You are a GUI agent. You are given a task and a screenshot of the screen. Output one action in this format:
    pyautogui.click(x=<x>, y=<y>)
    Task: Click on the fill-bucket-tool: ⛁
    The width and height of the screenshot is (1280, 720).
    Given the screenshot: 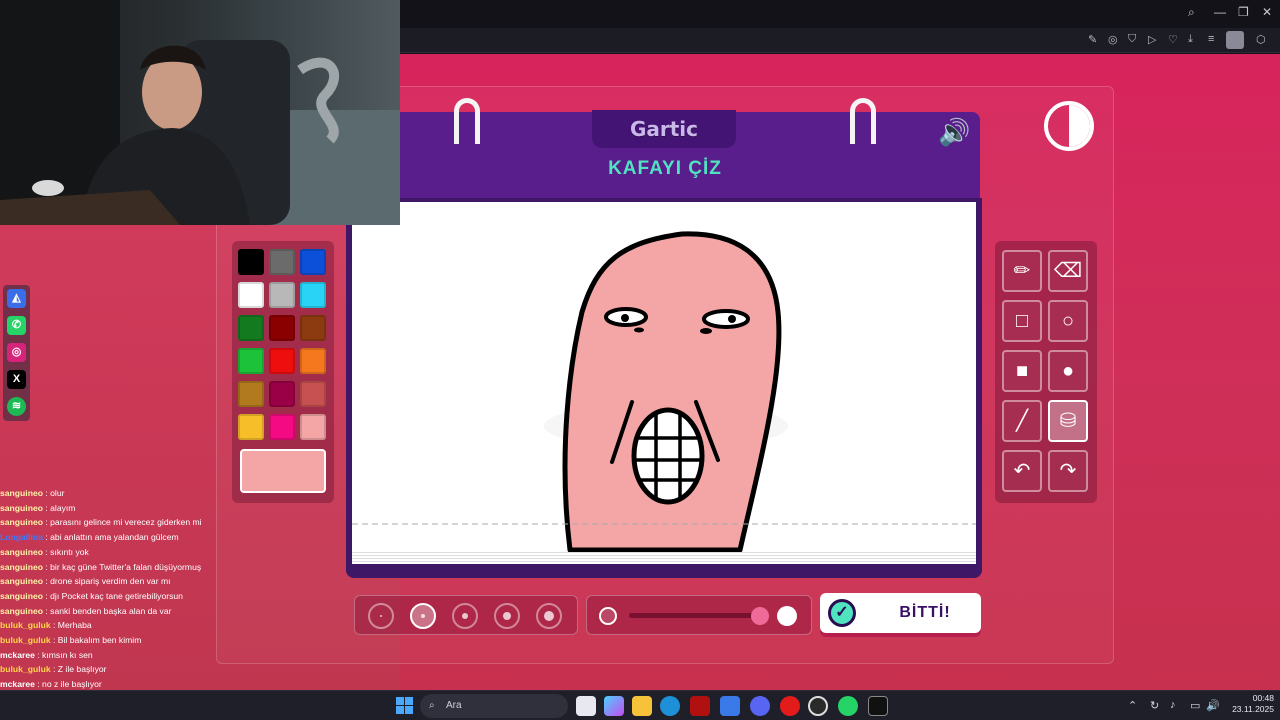 What is the action you would take?
    pyautogui.click(x=1068, y=421)
    